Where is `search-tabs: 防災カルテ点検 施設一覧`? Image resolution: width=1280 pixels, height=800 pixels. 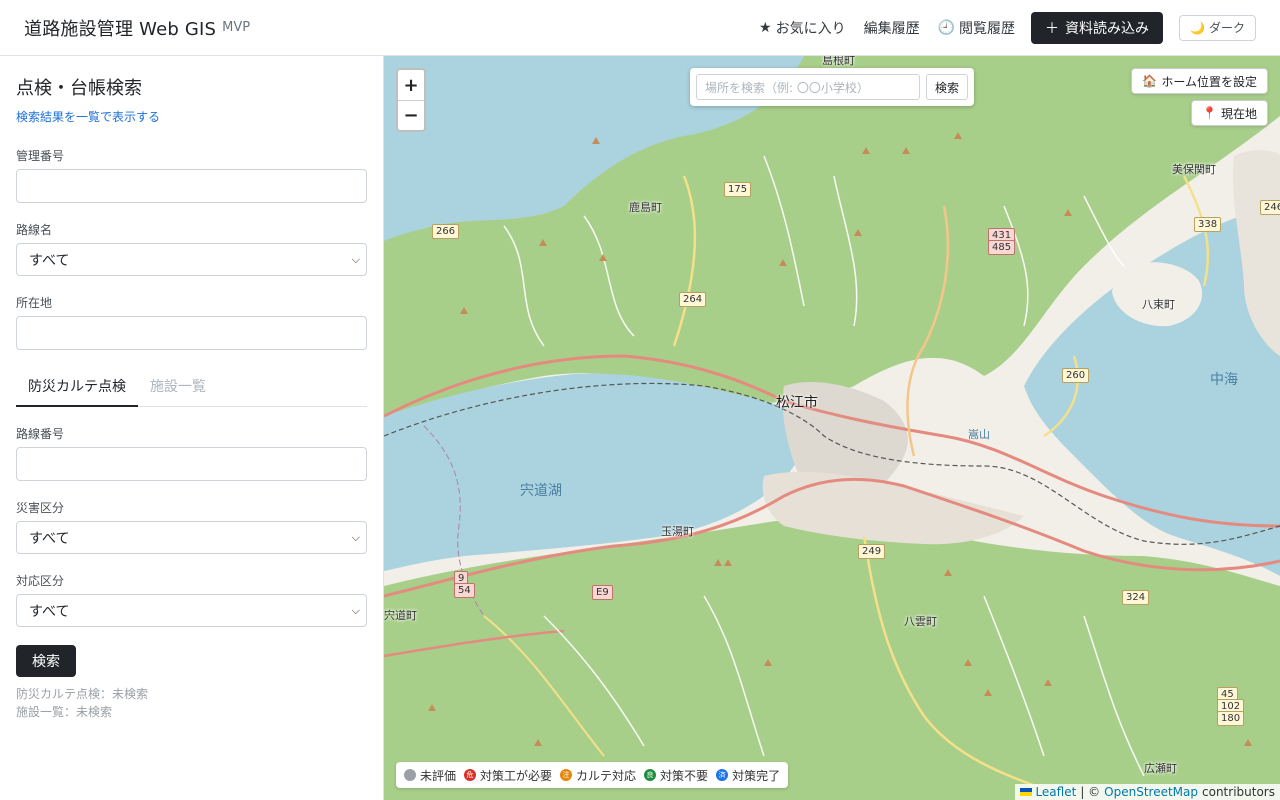 search-tabs: 防災カルテ点検 施設一覧 is located at coordinates (191, 387).